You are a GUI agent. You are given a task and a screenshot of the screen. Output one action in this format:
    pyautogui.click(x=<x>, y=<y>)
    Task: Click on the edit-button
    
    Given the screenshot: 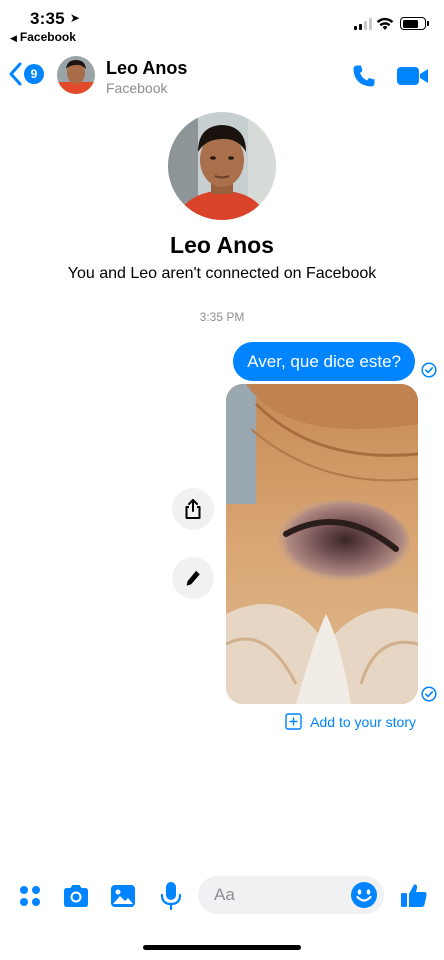 What is the action you would take?
    pyautogui.click(x=193, y=578)
    